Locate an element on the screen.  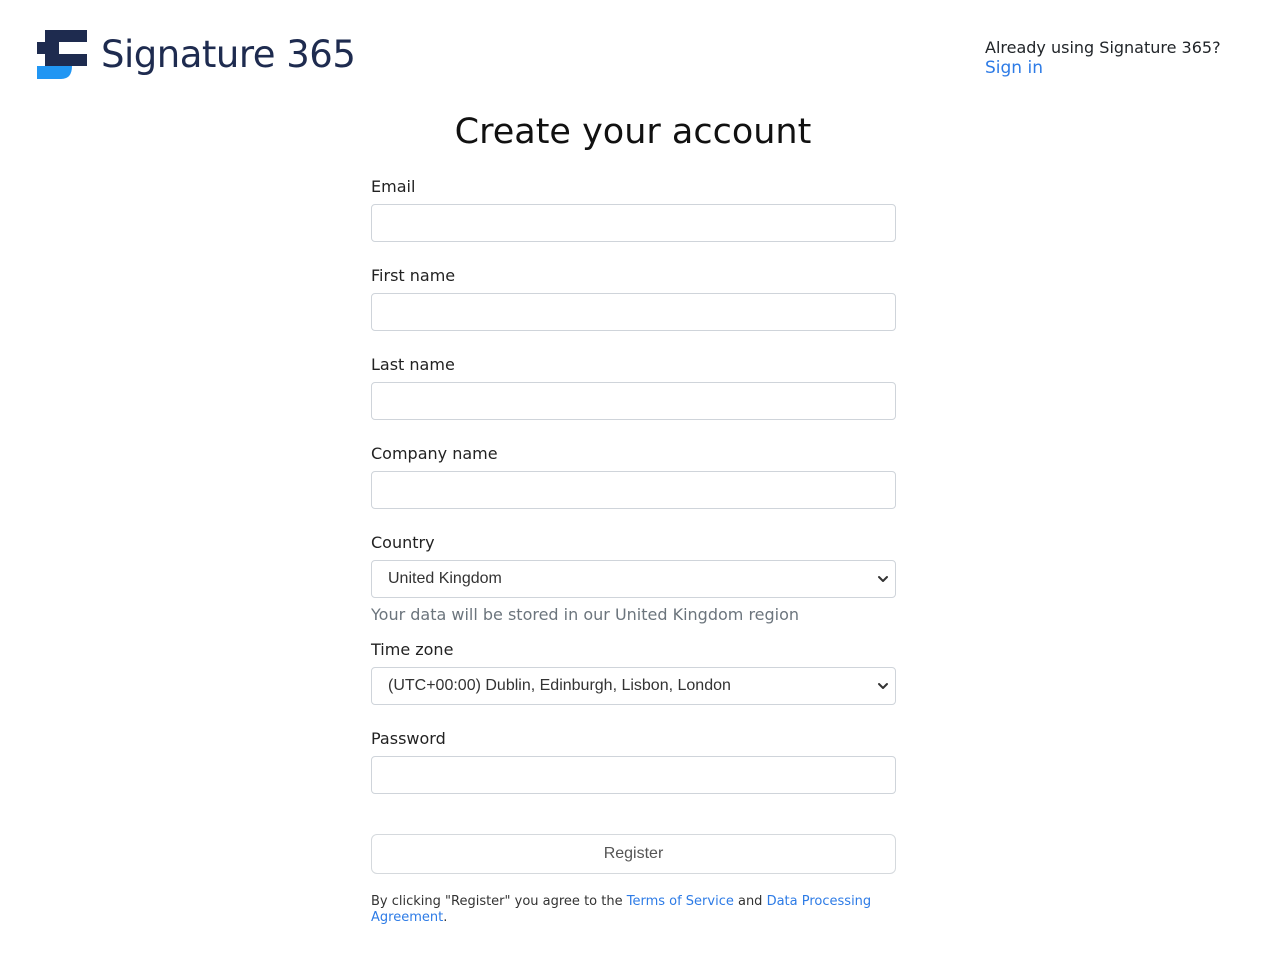
country-select: United Kingdom is located at coordinates (633, 579).